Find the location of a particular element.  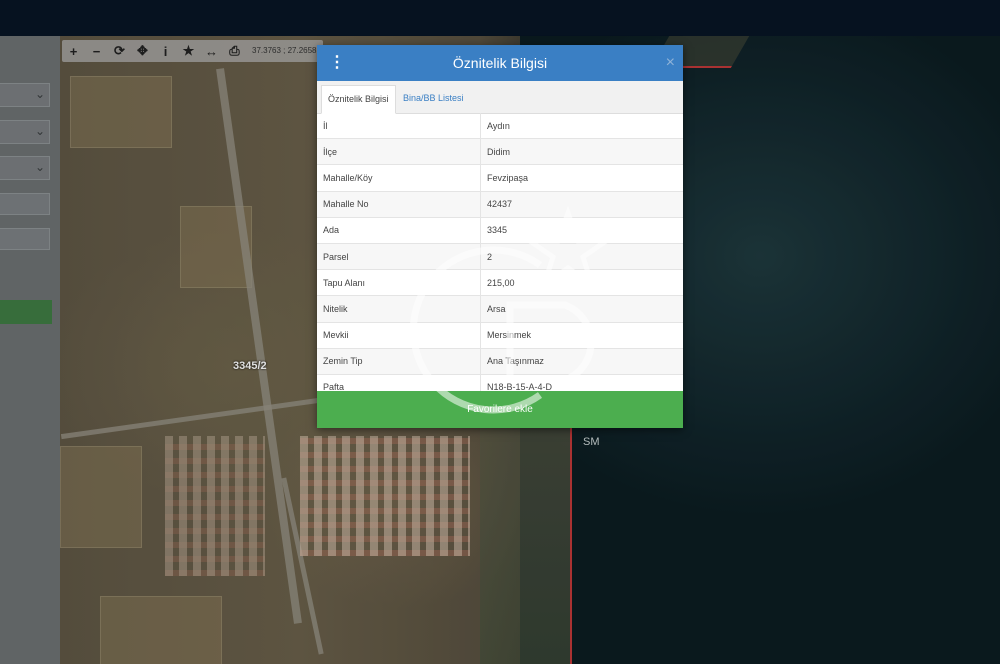

row-label: Nitelik is located at coordinates (399, 309).